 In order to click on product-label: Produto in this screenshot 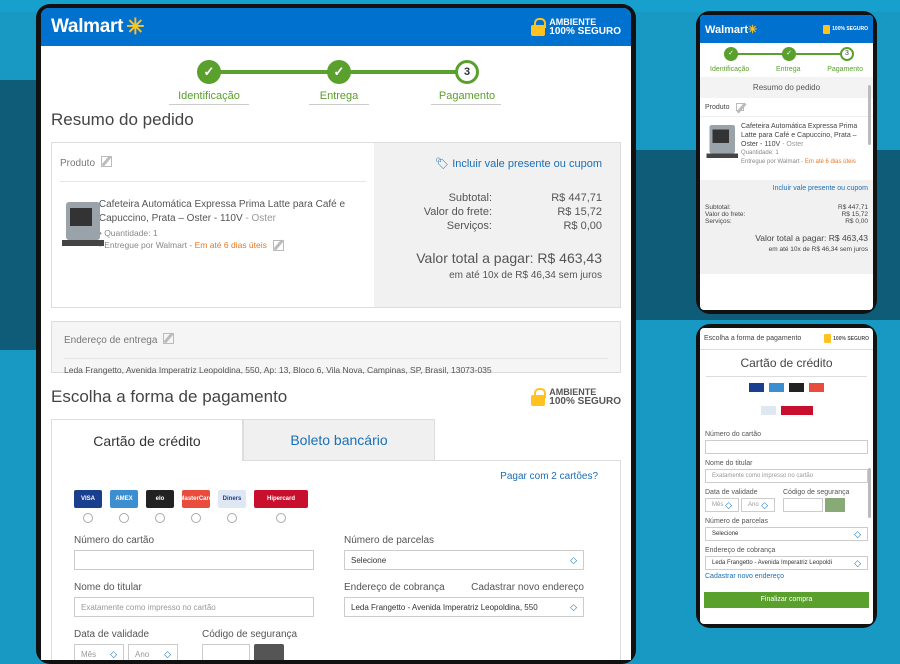, I will do `click(78, 163)`.